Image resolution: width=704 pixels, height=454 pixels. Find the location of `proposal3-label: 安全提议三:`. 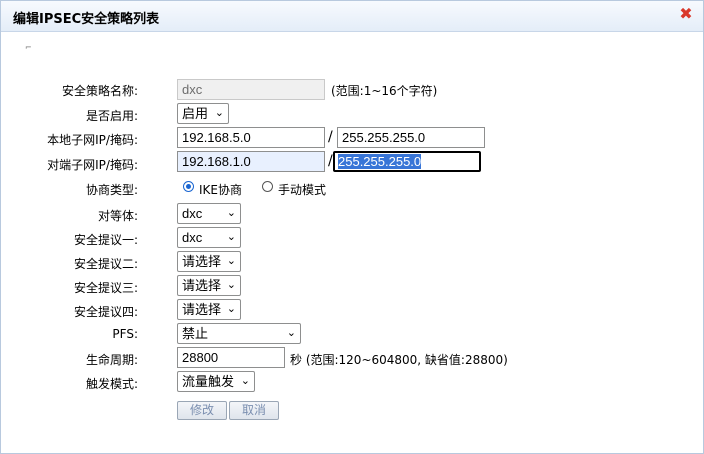

proposal3-label: 安全提议三: is located at coordinates (105, 288).